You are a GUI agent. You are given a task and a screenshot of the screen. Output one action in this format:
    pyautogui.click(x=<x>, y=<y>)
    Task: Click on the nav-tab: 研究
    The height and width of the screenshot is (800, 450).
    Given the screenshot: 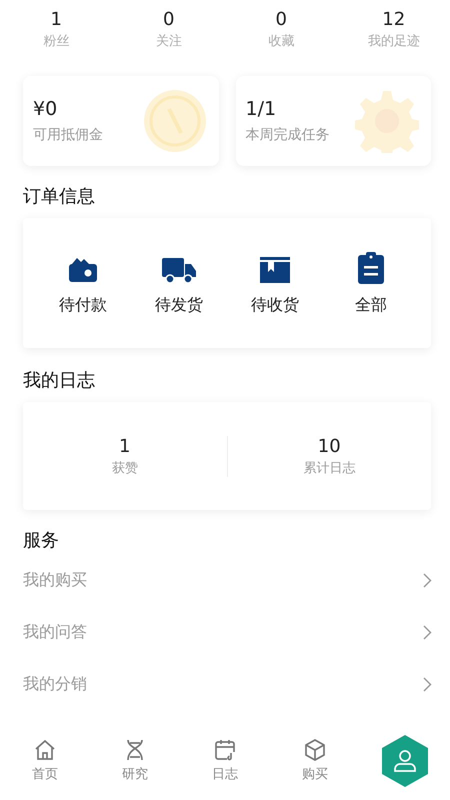 What is the action you would take?
    pyautogui.click(x=135, y=766)
    